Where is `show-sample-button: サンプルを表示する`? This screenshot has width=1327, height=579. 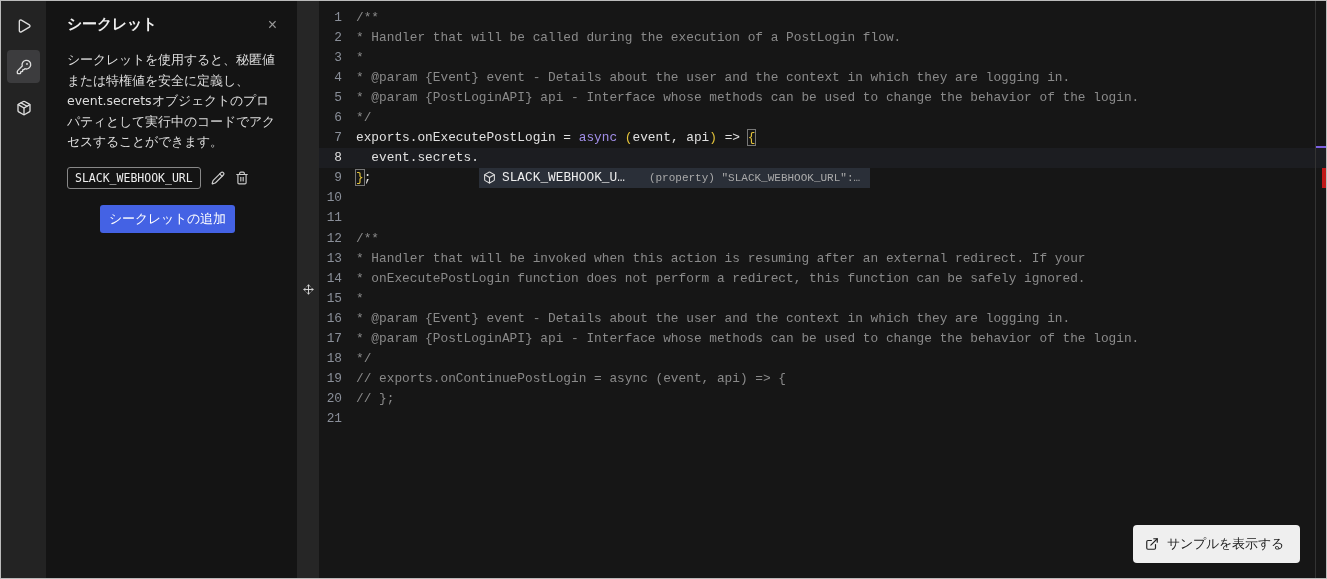 show-sample-button: サンプルを表示する is located at coordinates (1216, 544).